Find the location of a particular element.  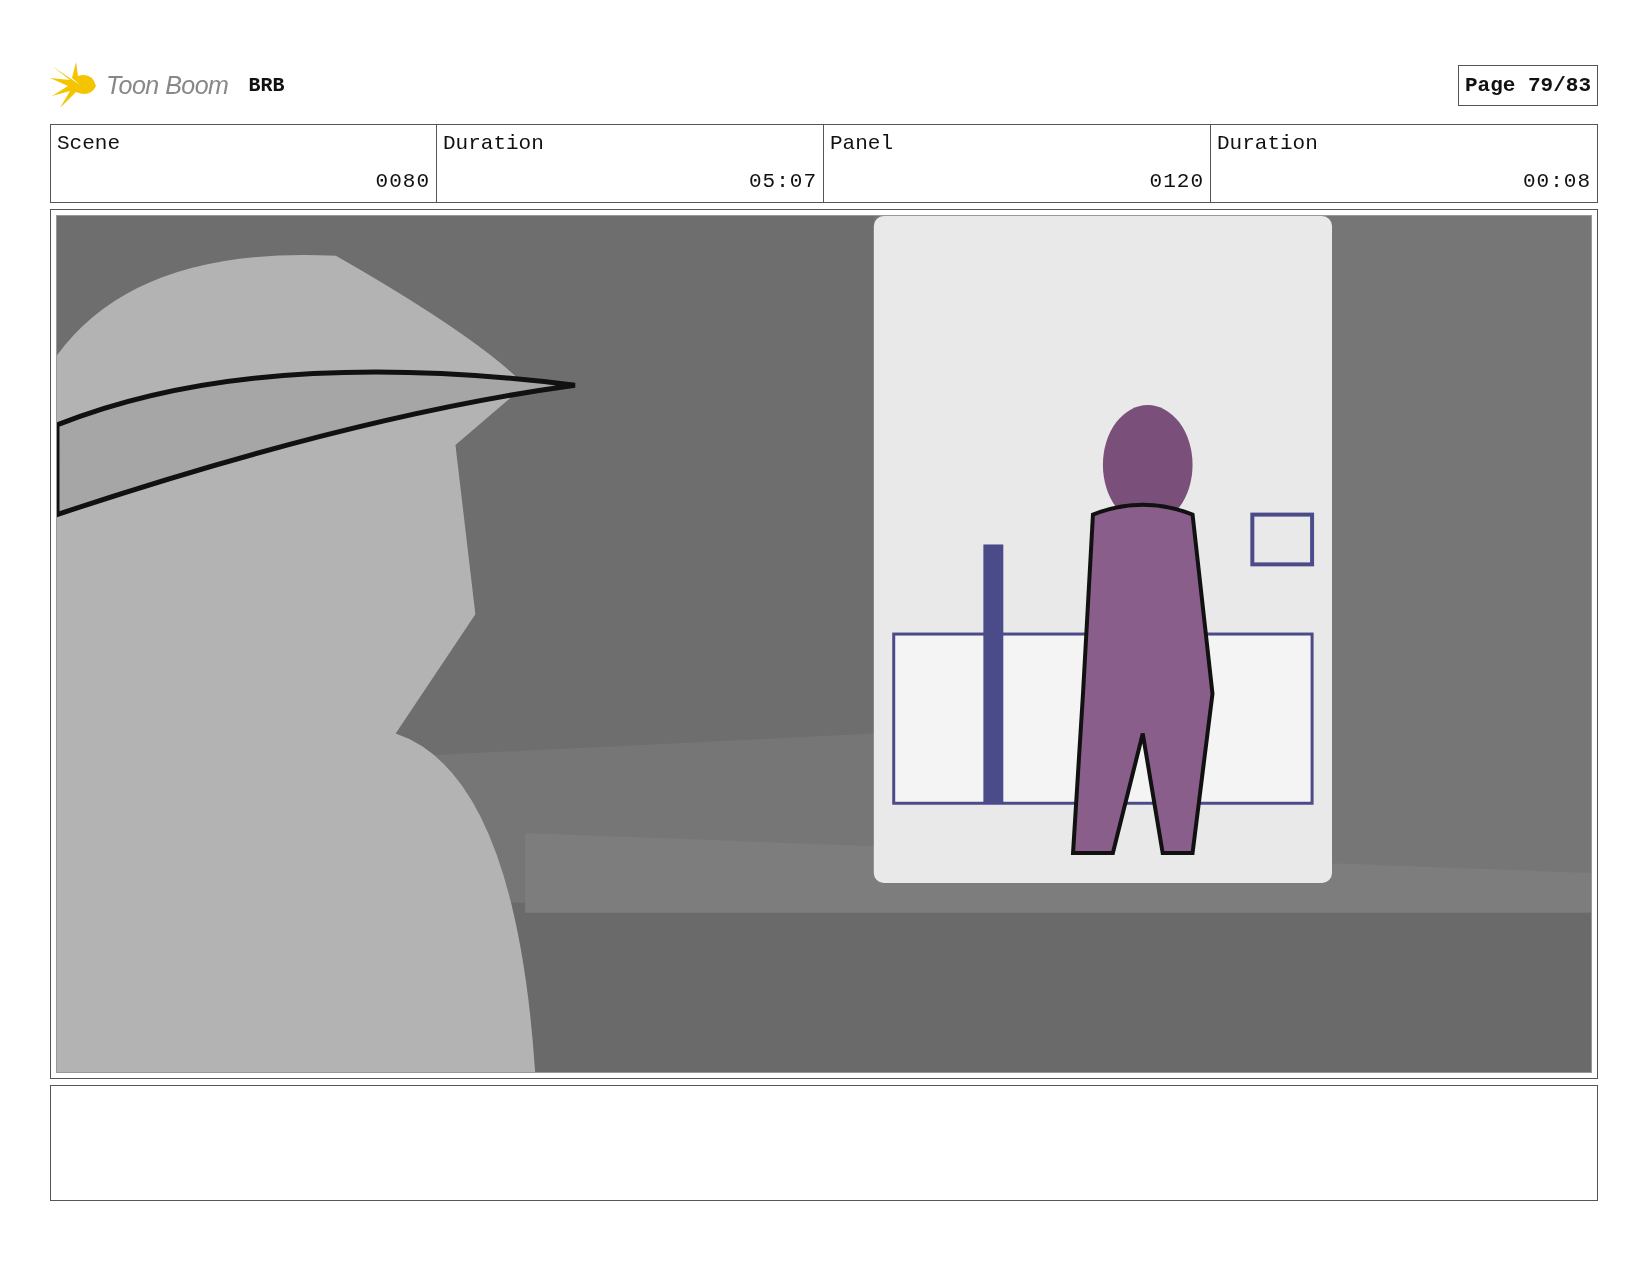

cell-value: 0080 is located at coordinates (402, 181).